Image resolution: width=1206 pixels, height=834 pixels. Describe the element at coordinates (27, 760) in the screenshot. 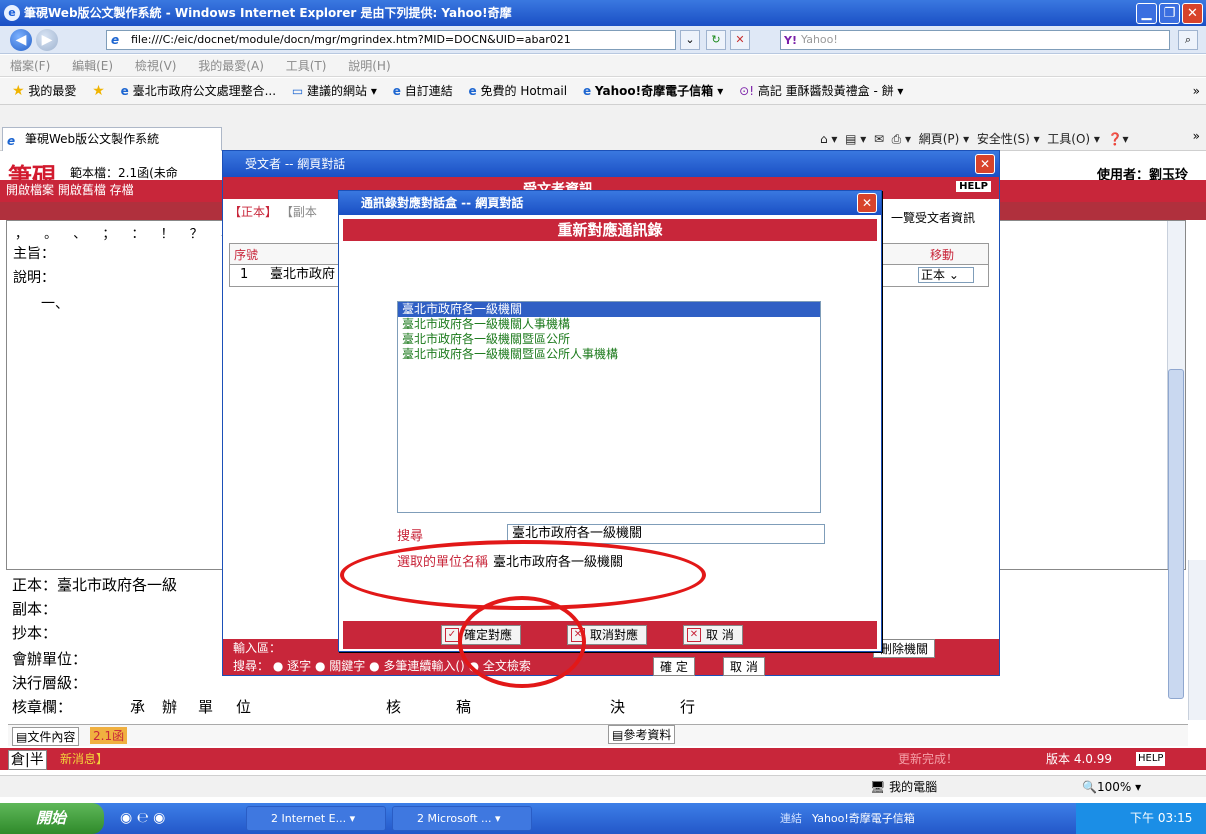

I see `ime-indicator: 倉|半` at that location.